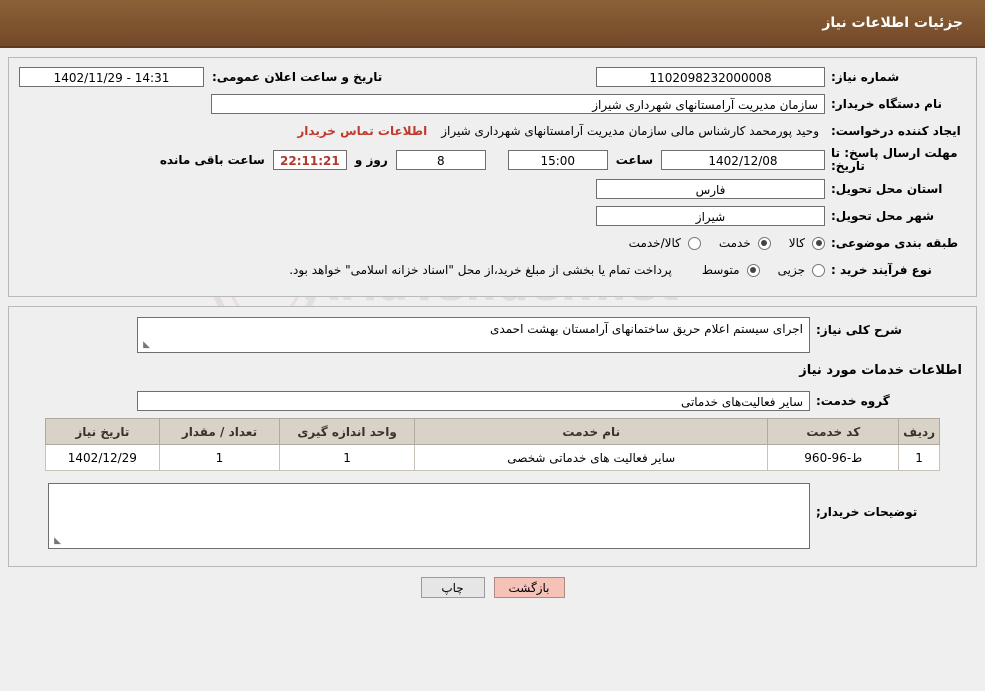  I want to click on purchase-type-label: نوع فرآیند خرید :, so click(881, 270).